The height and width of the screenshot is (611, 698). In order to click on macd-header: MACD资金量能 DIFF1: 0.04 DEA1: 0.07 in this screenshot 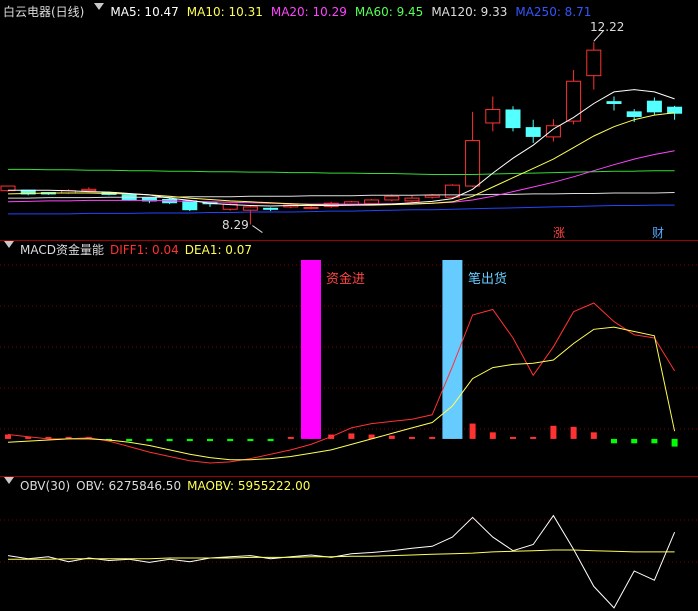, I will do `click(130, 250)`.